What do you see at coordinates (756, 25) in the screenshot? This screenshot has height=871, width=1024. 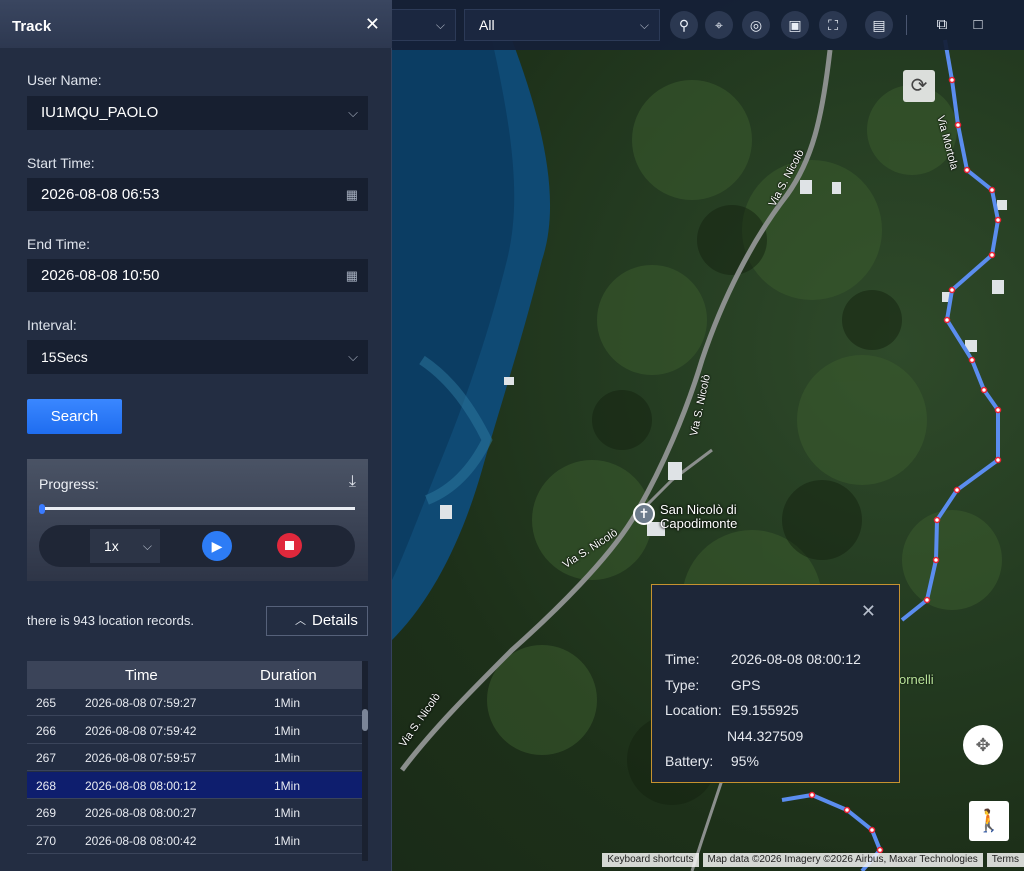 I see `geofence-icon: ◎` at bounding box center [756, 25].